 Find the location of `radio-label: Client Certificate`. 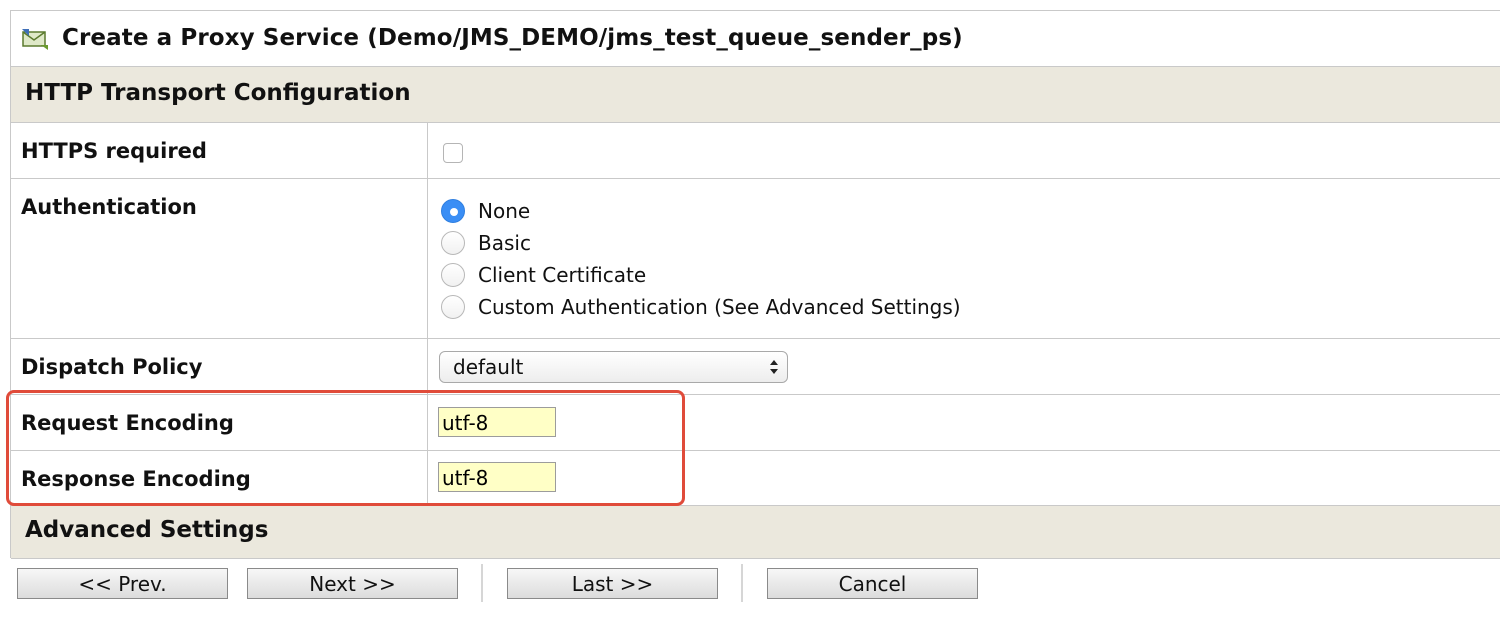

radio-label: Client Certificate is located at coordinates (562, 275).